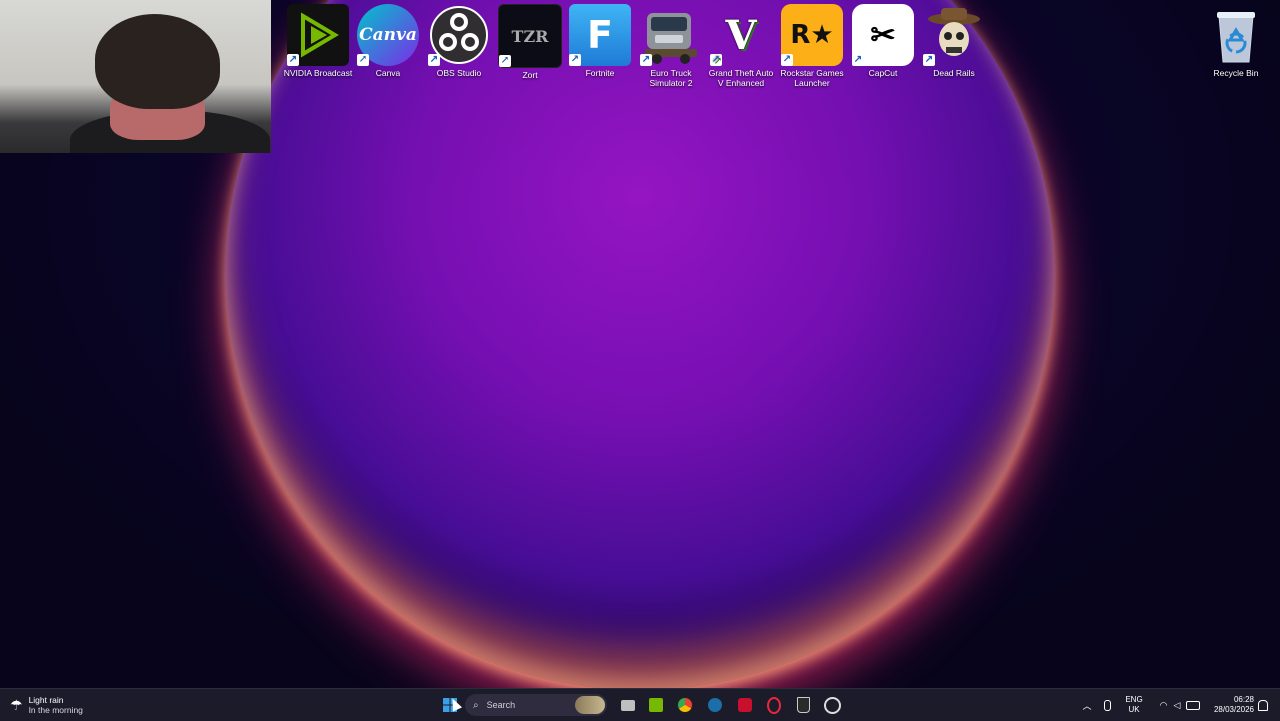  I want to click on capcut-icon: ✂ ↗, so click(883, 35).